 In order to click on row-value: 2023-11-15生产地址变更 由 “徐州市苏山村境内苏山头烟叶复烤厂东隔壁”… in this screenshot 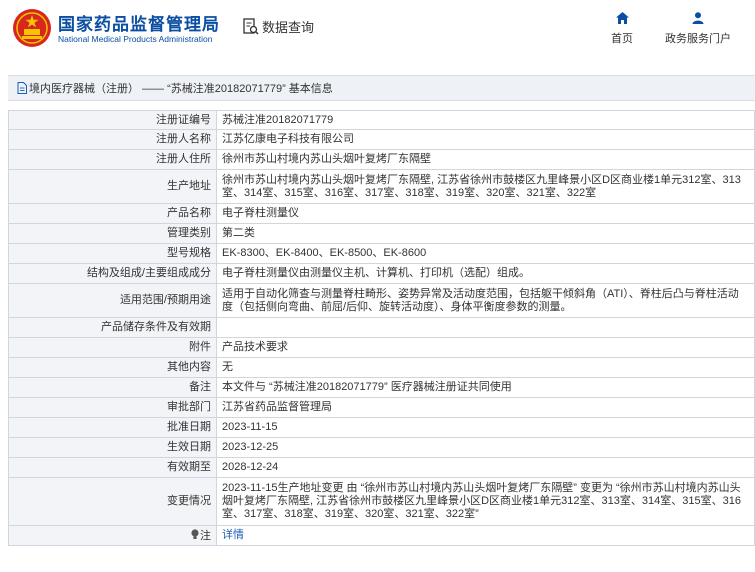, I will do `click(485, 501)`.